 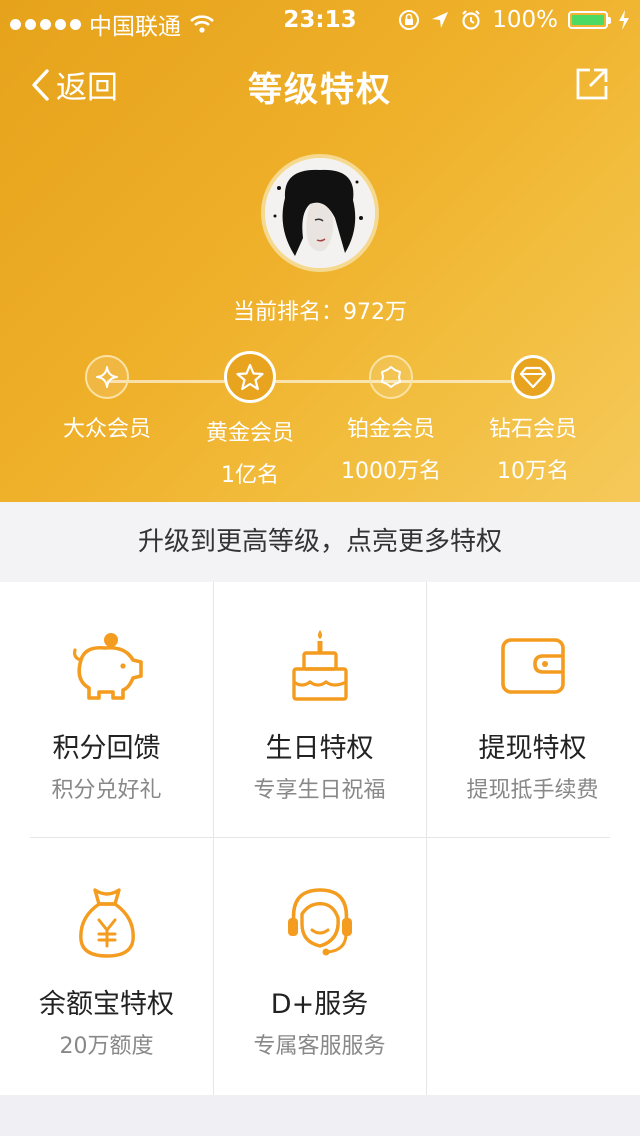 What do you see at coordinates (107, 404) in the screenshot?
I see `level-item-public: 大众会员` at bounding box center [107, 404].